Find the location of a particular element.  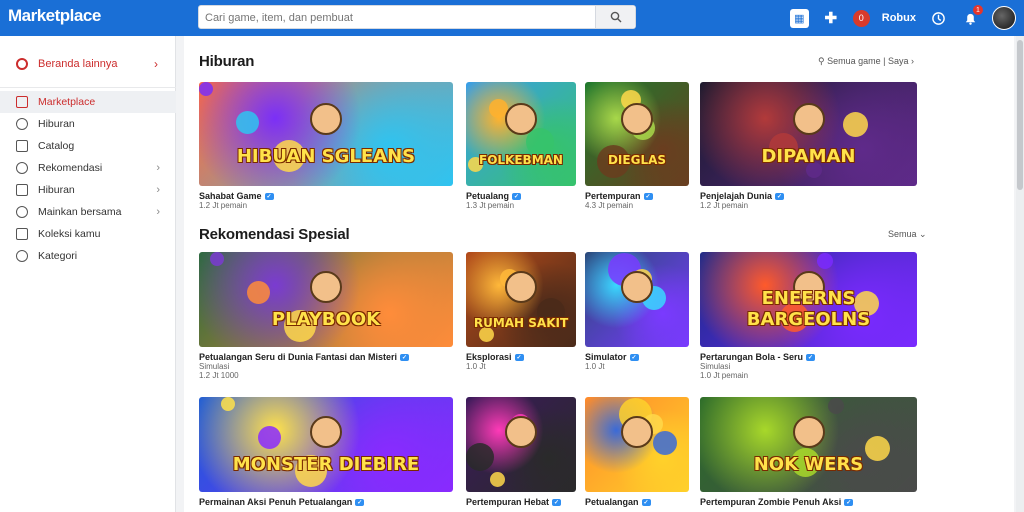

robux-amount: 0 is located at coordinates (861, 18).